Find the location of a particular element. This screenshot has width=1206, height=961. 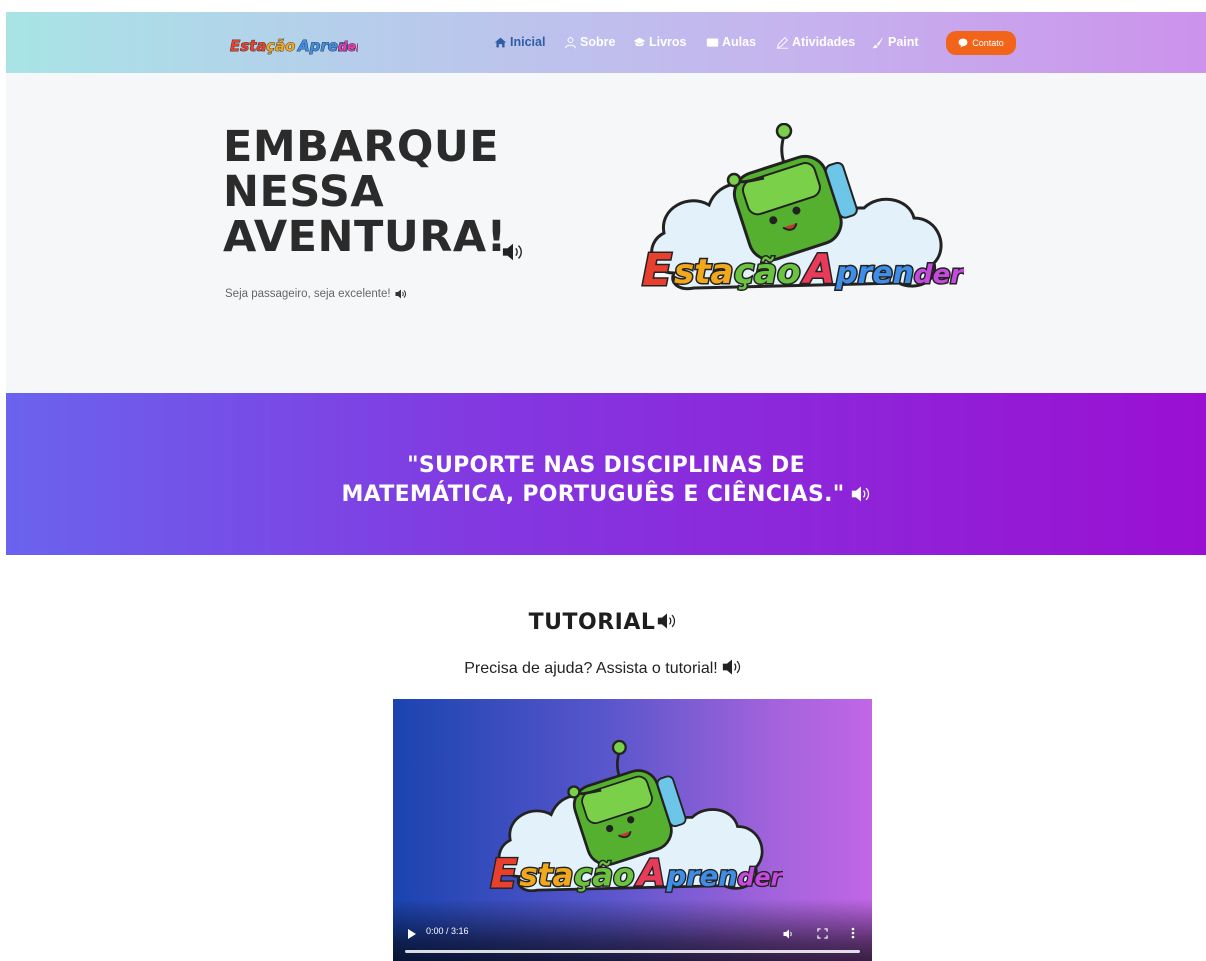

video-time: 0:00 / 3:16 is located at coordinates (447, 931).